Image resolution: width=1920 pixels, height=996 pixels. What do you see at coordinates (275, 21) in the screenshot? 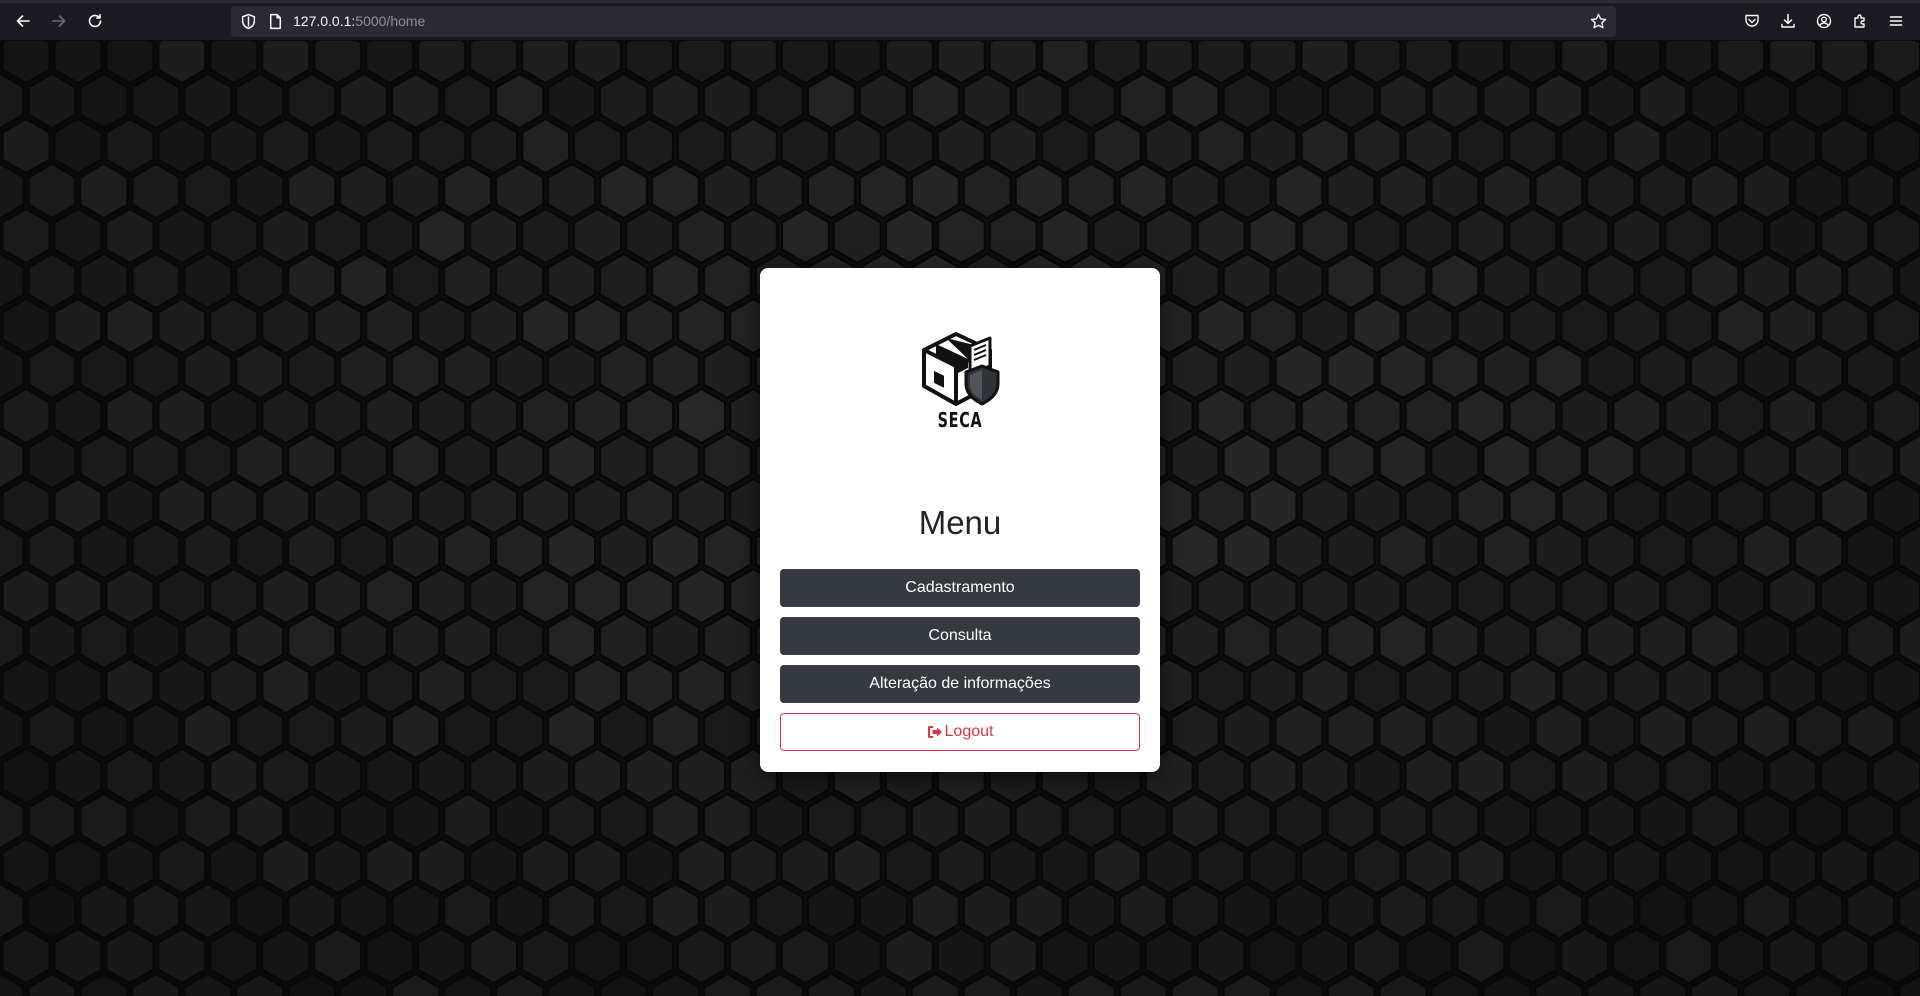
I see `page-info-icon` at bounding box center [275, 21].